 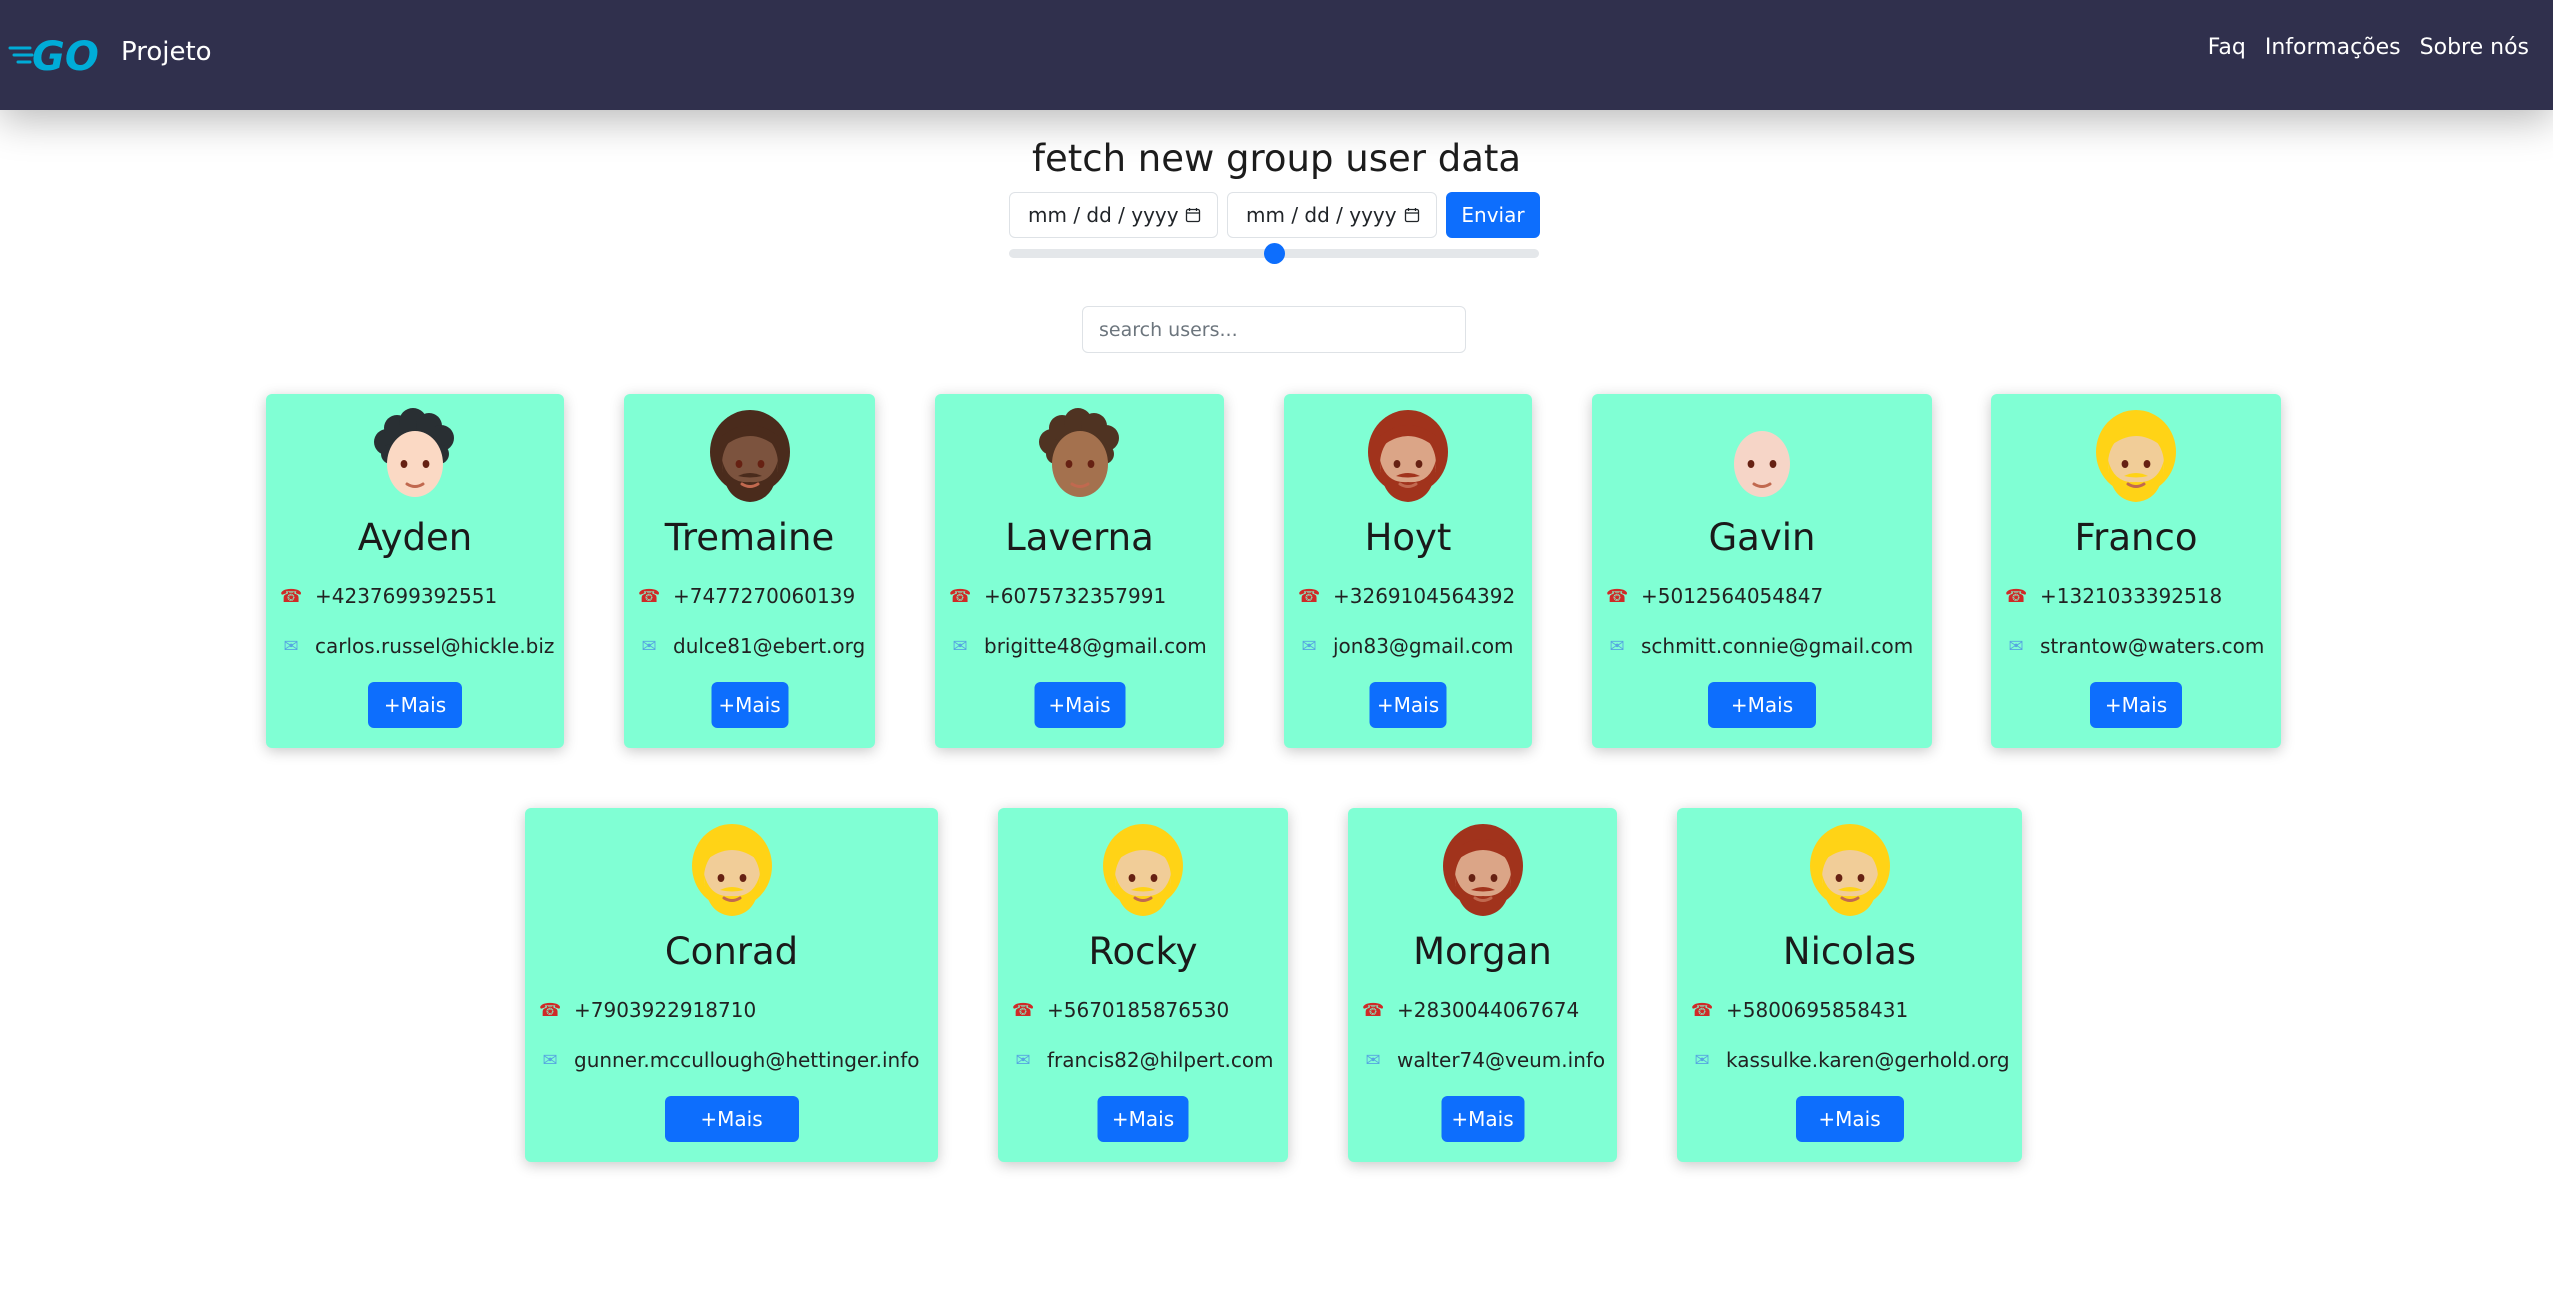 I want to click on user-phone-value: +6075732357991, so click(x=1075, y=596).